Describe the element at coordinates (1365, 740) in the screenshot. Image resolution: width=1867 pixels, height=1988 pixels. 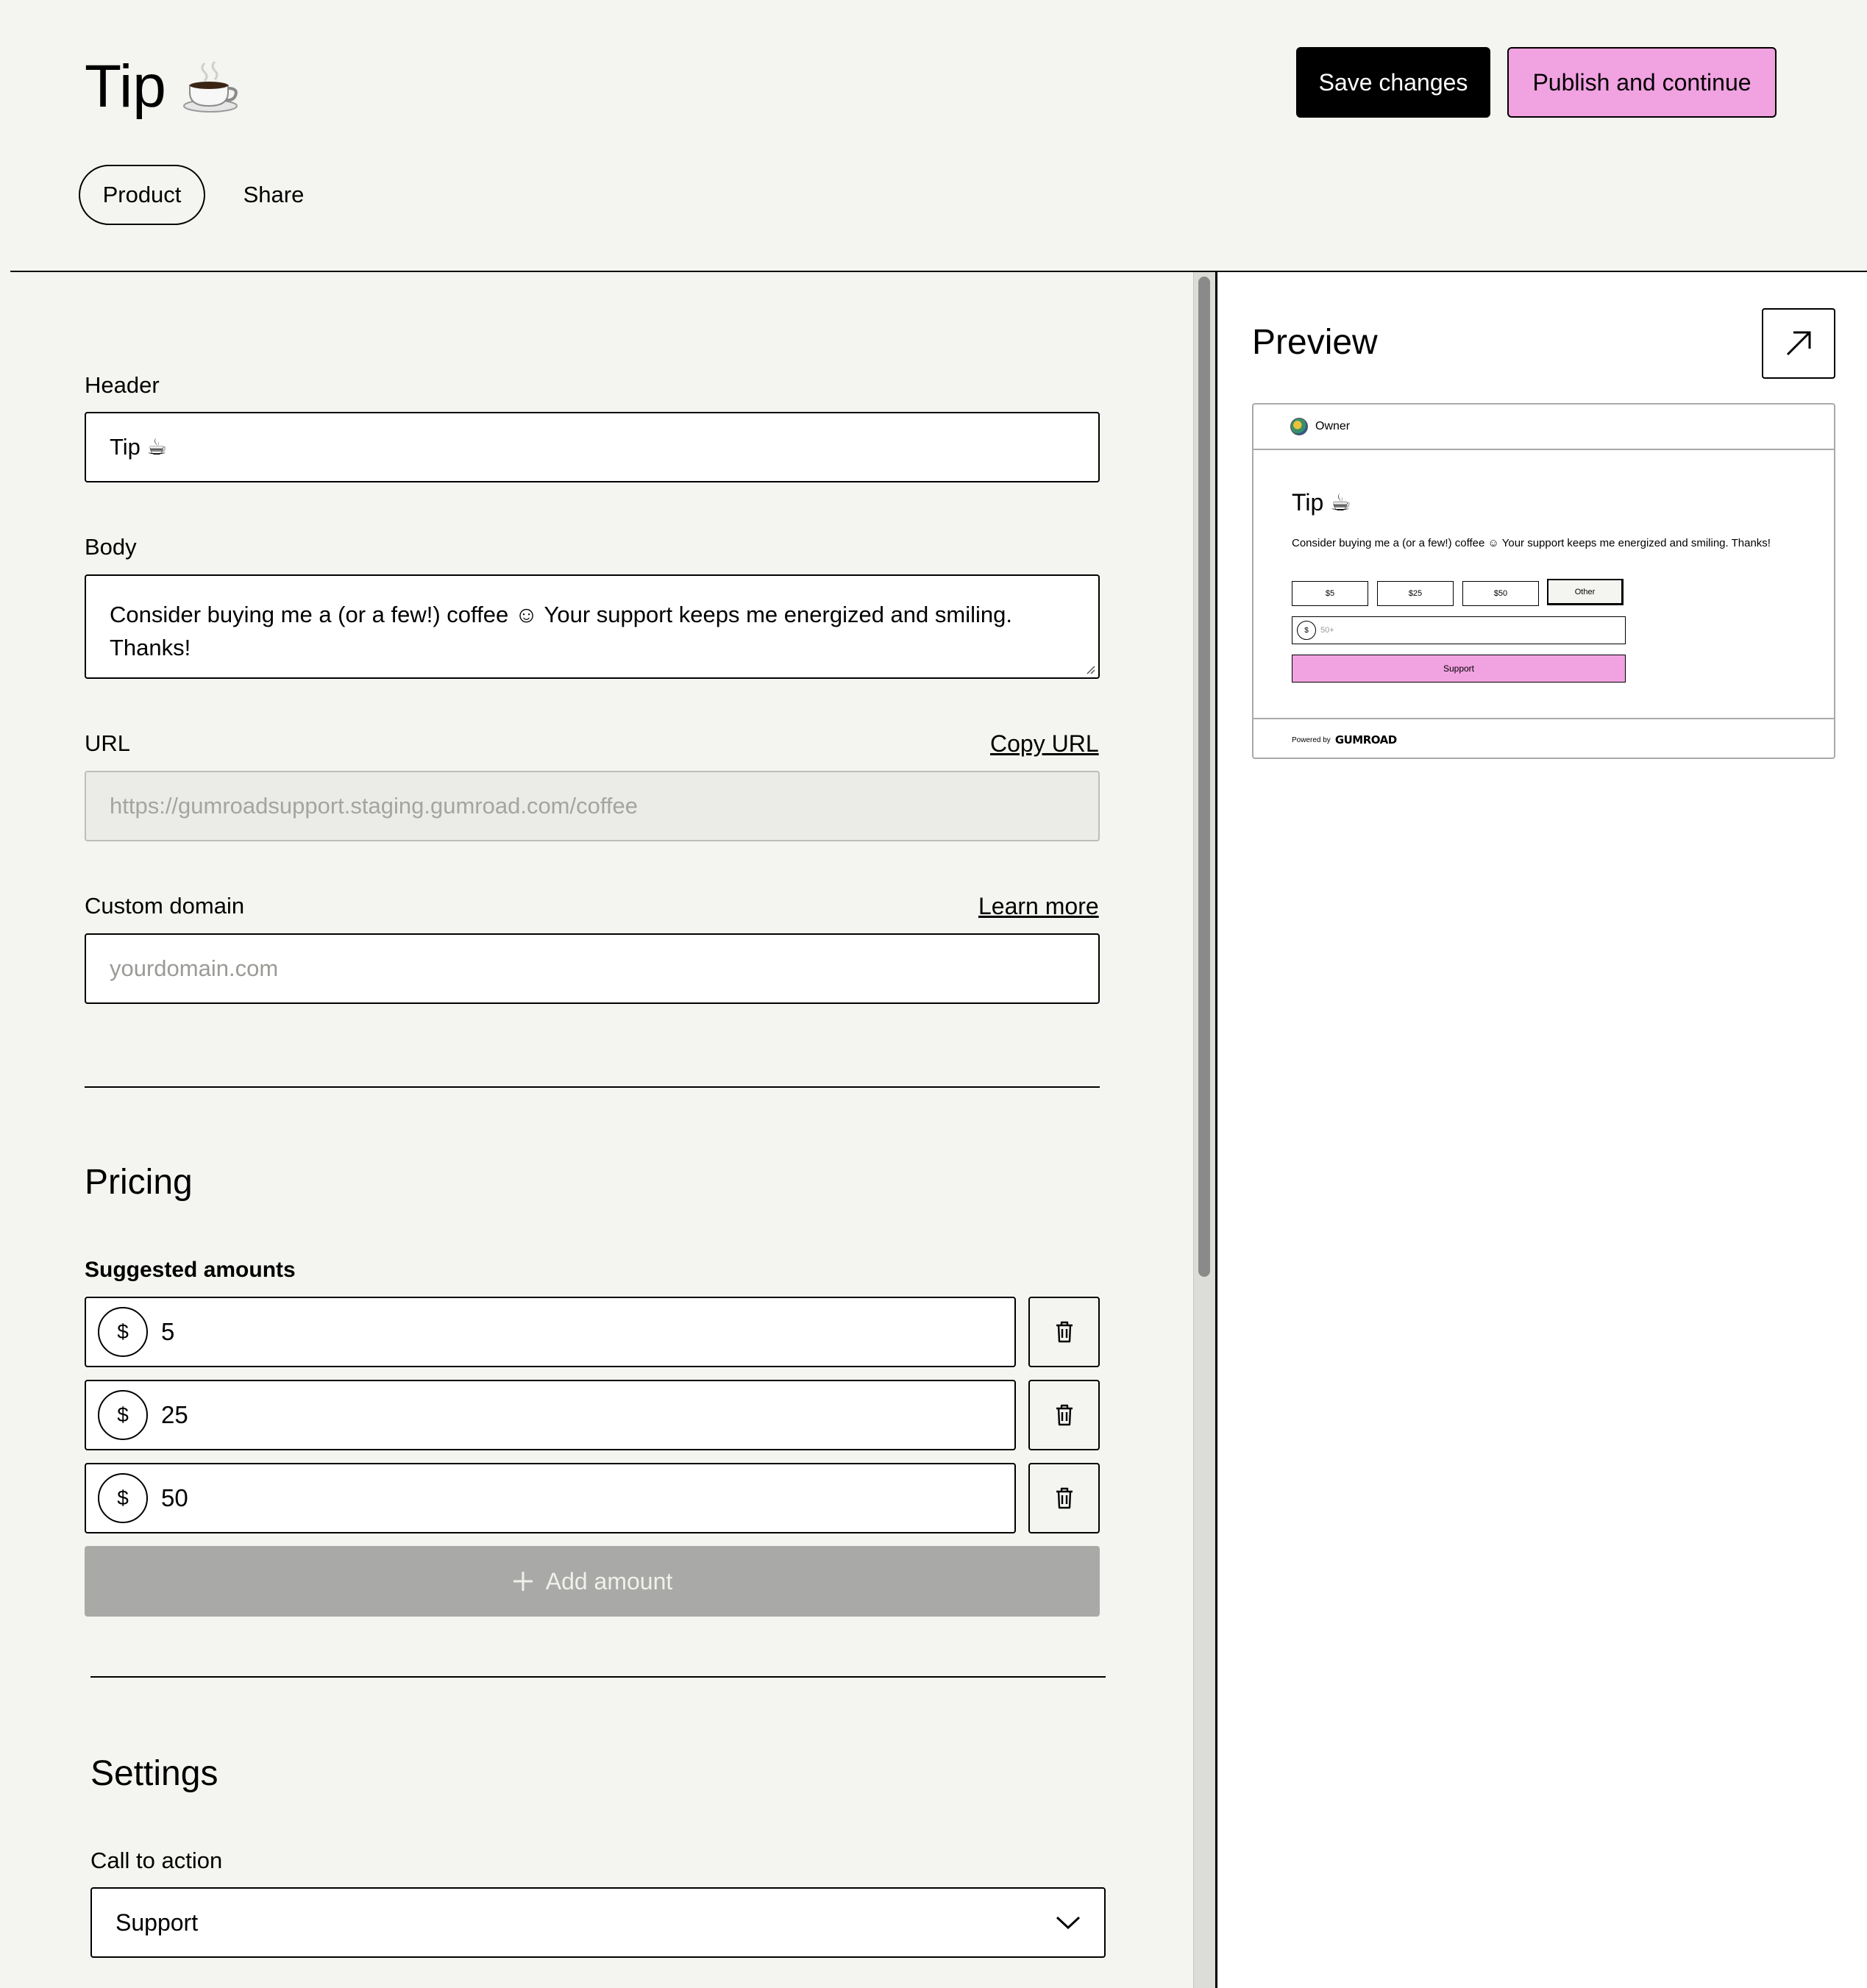
I see `gumroad-logo: GUMROAD` at that location.